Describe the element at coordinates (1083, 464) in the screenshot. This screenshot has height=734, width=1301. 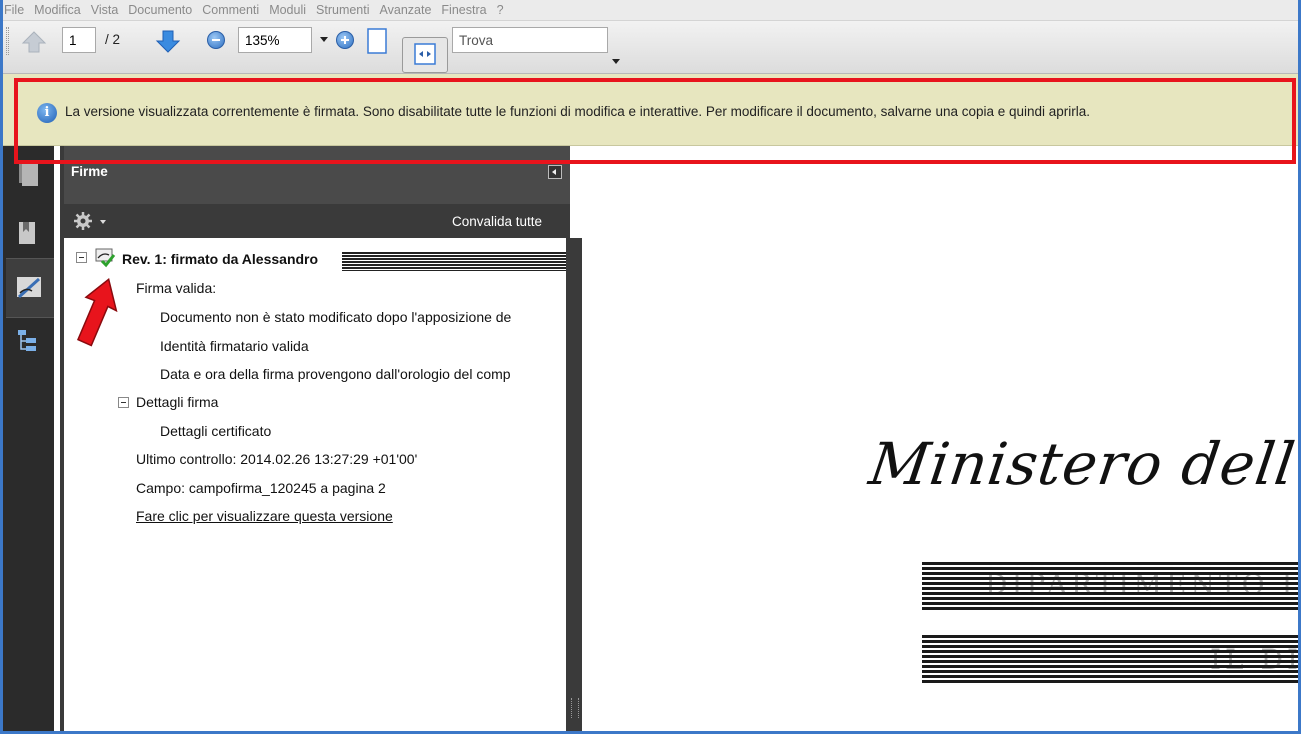
I see `document-heading: Ministero dell' E` at that location.